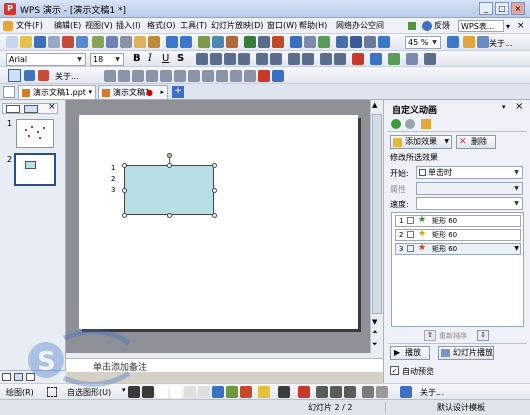  I want to click on columns-icon, so click(356, 42).